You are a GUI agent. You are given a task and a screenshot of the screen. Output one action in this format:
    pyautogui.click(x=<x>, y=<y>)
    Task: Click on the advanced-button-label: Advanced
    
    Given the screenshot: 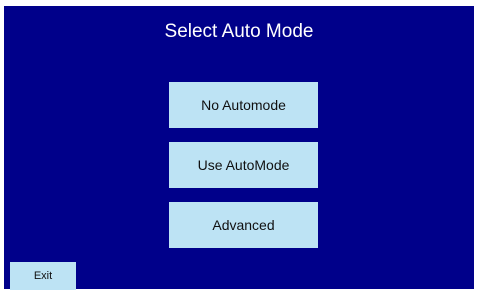 What is the action you would take?
    pyautogui.click(x=243, y=225)
    